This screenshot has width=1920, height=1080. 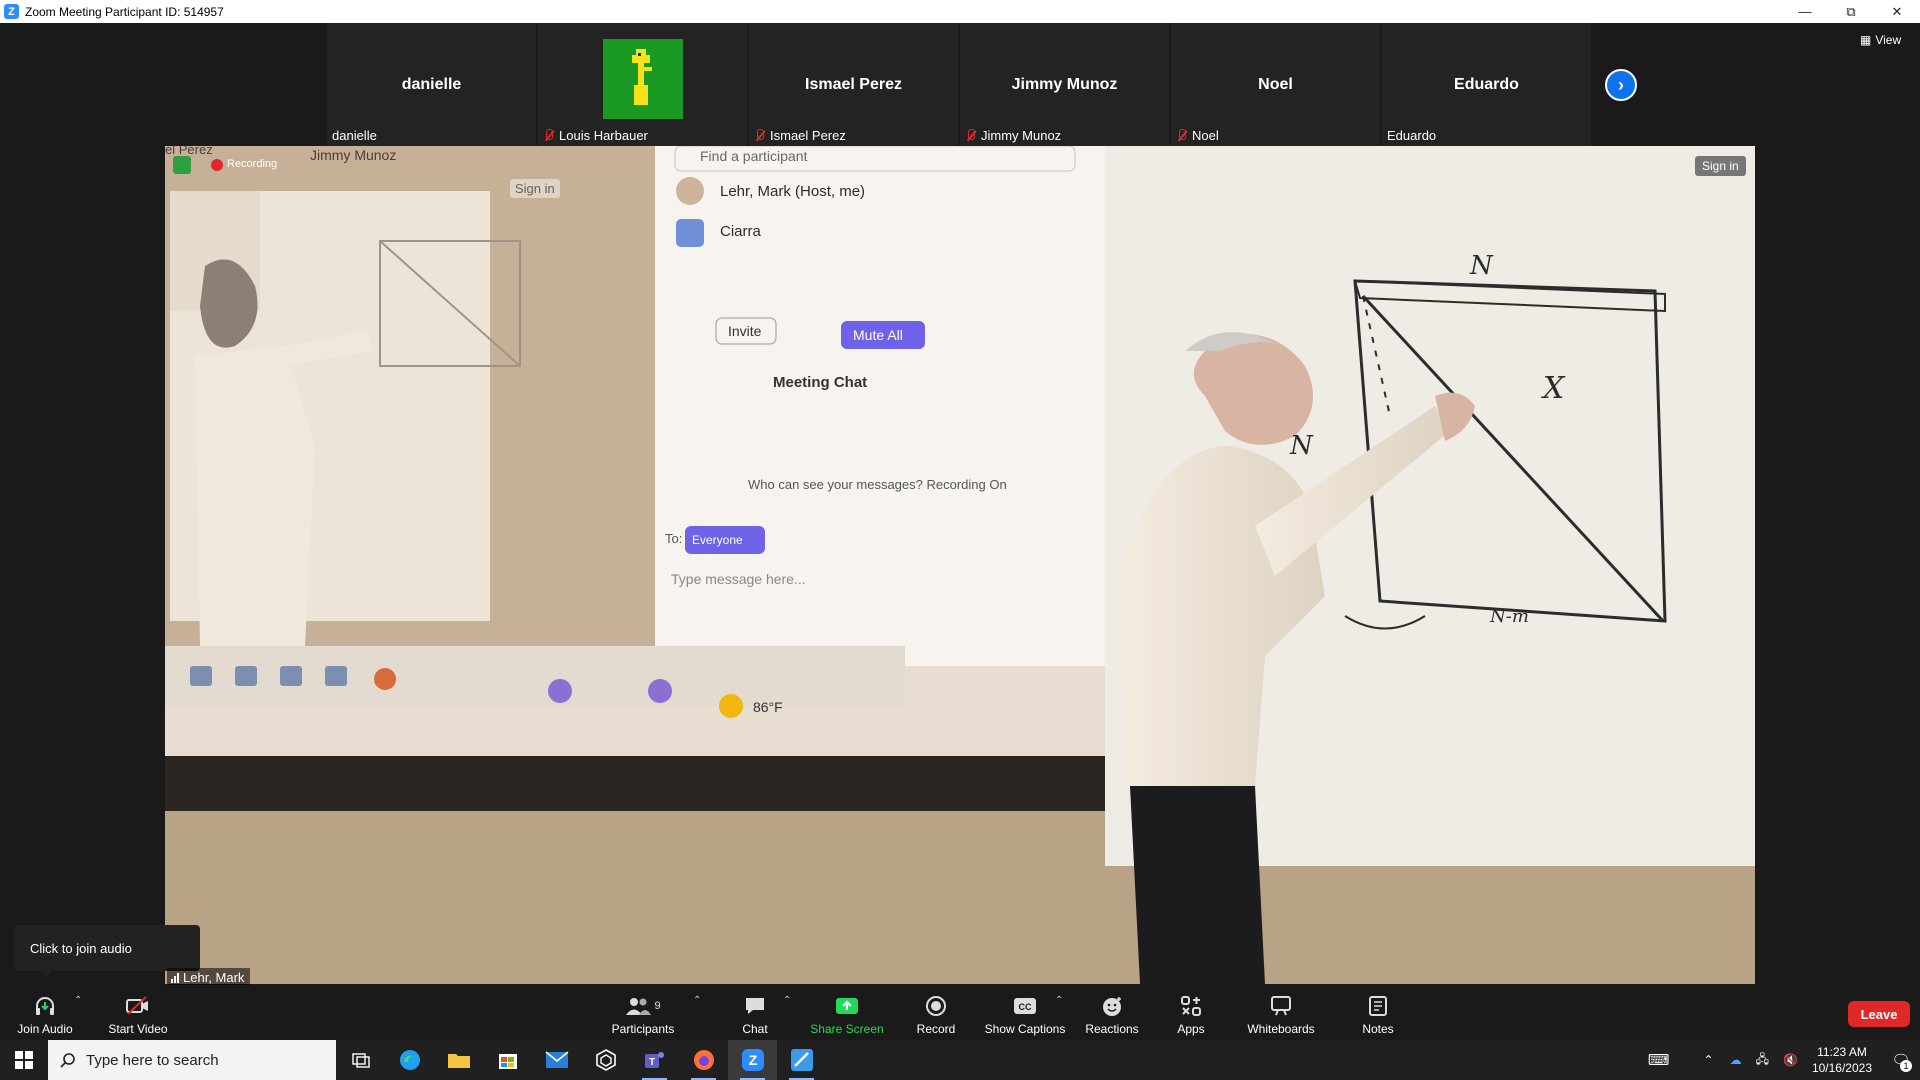 What do you see at coordinates (847, 1029) in the screenshot?
I see `share-screen-label: Share Screen` at bounding box center [847, 1029].